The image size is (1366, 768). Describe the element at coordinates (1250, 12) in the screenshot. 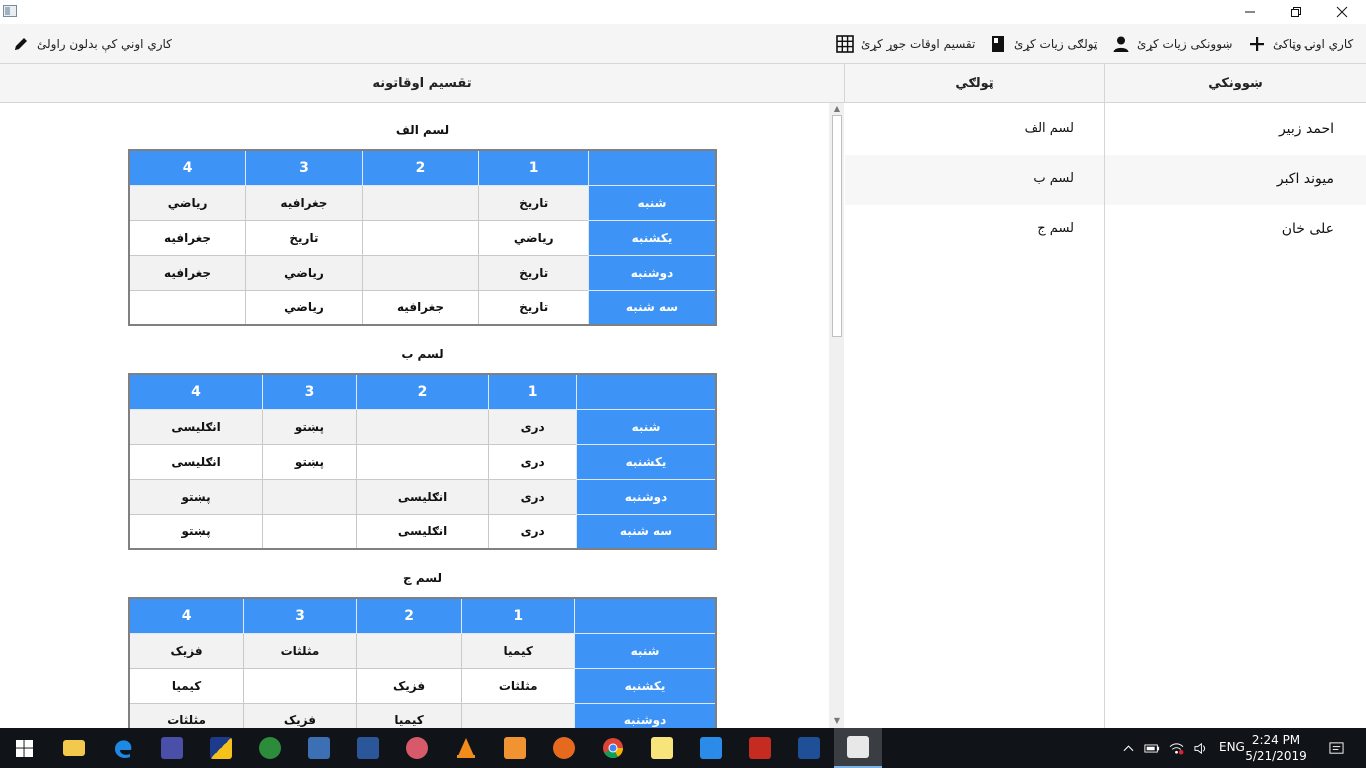

I see `minimize-button` at that location.